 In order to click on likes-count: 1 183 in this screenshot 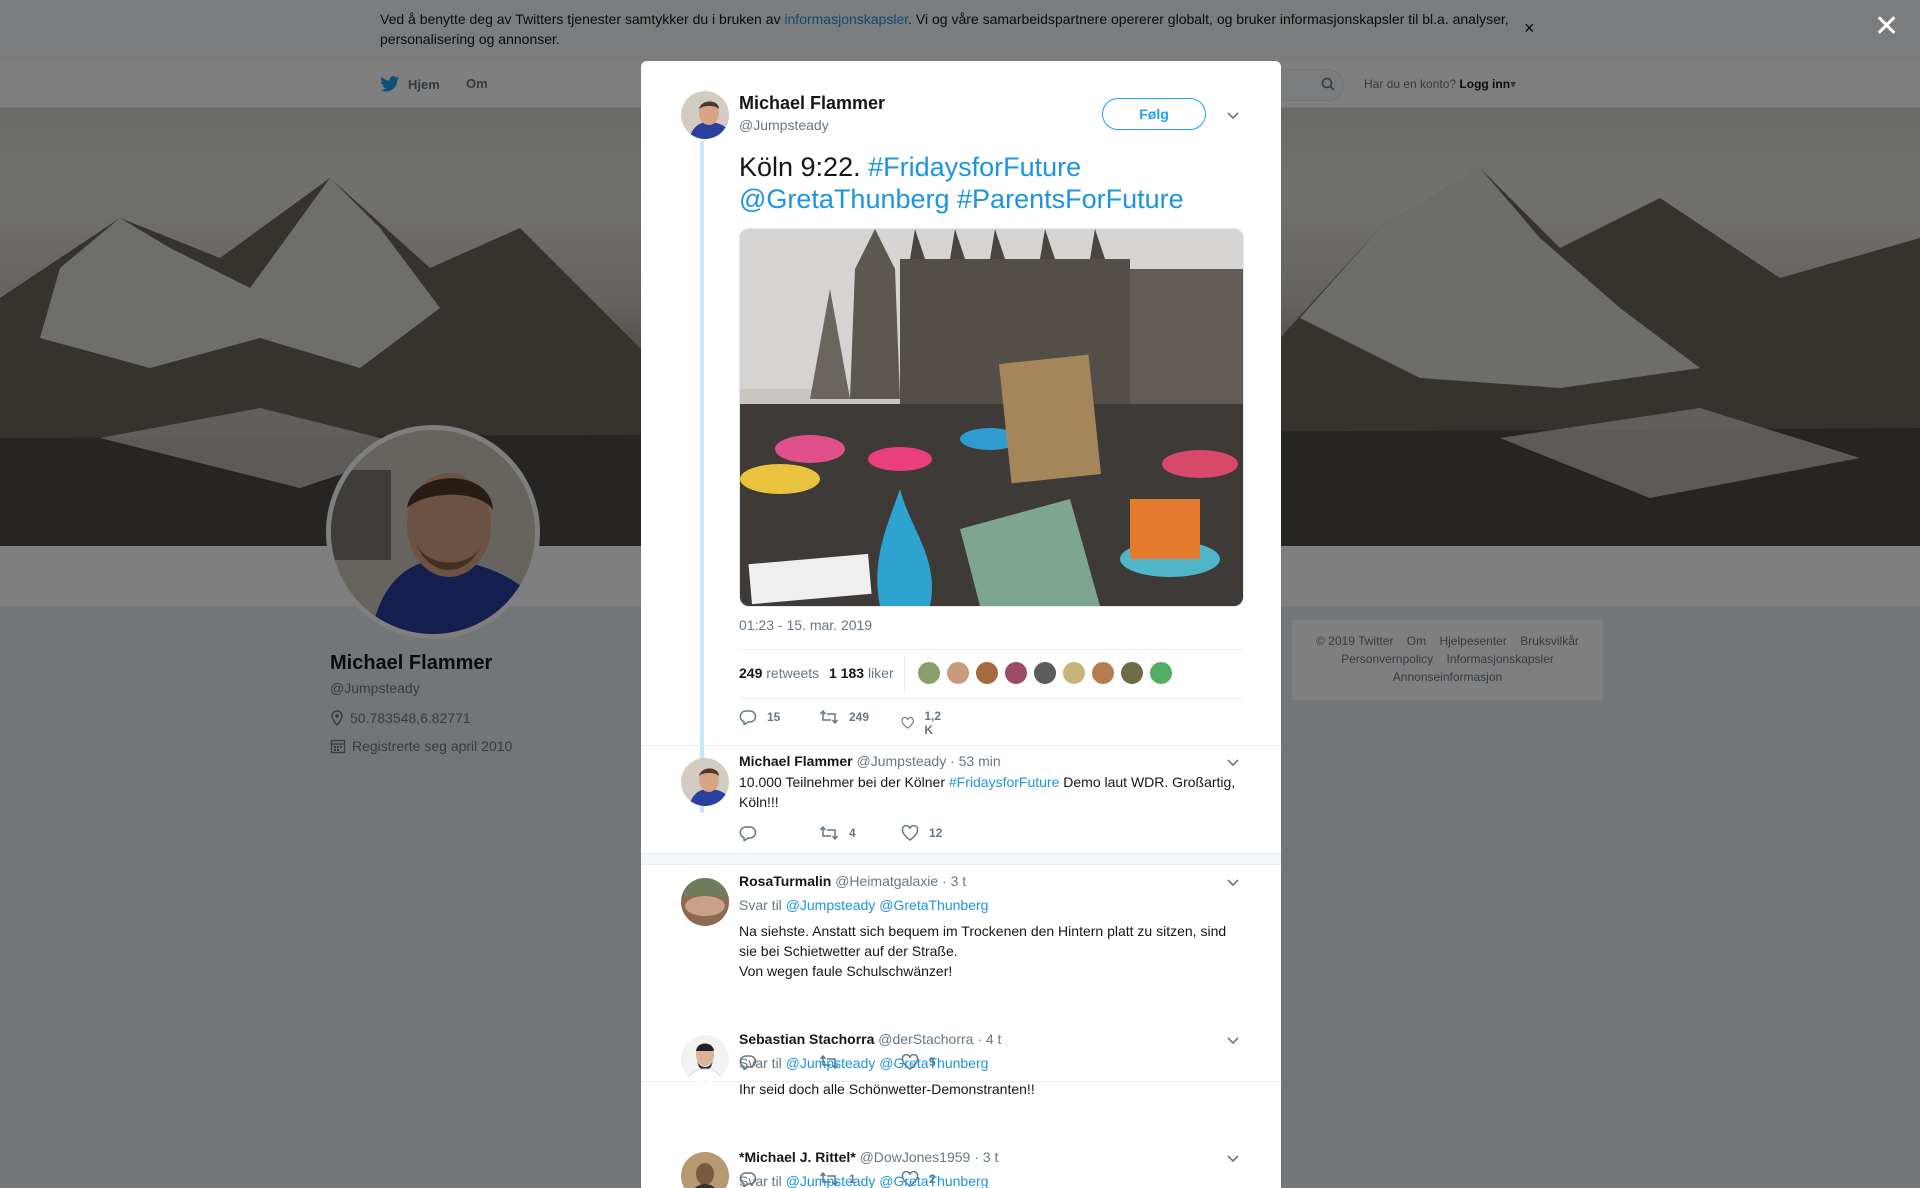, I will do `click(847, 673)`.